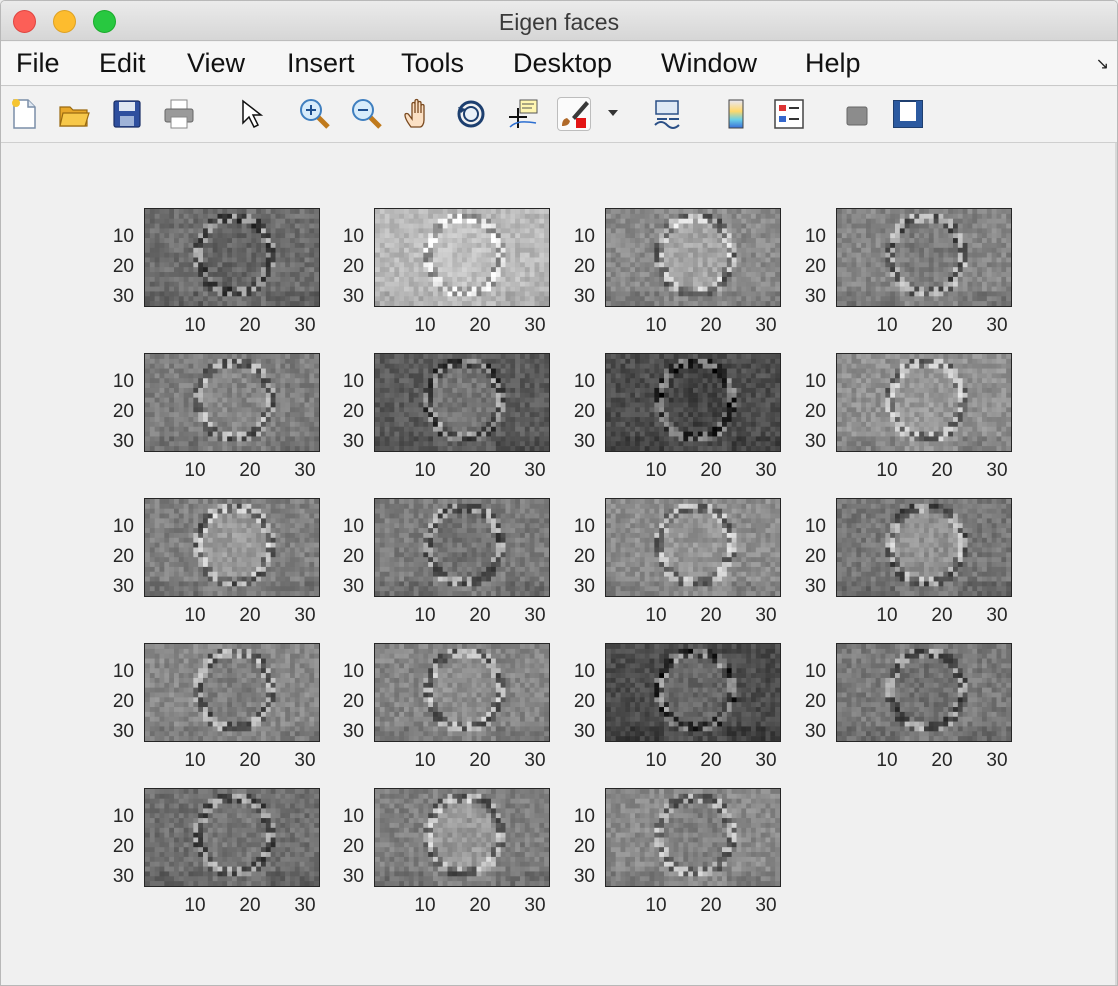 Image resolution: width=1118 pixels, height=986 pixels. I want to click on window-title: Eigen faces, so click(559, 22).